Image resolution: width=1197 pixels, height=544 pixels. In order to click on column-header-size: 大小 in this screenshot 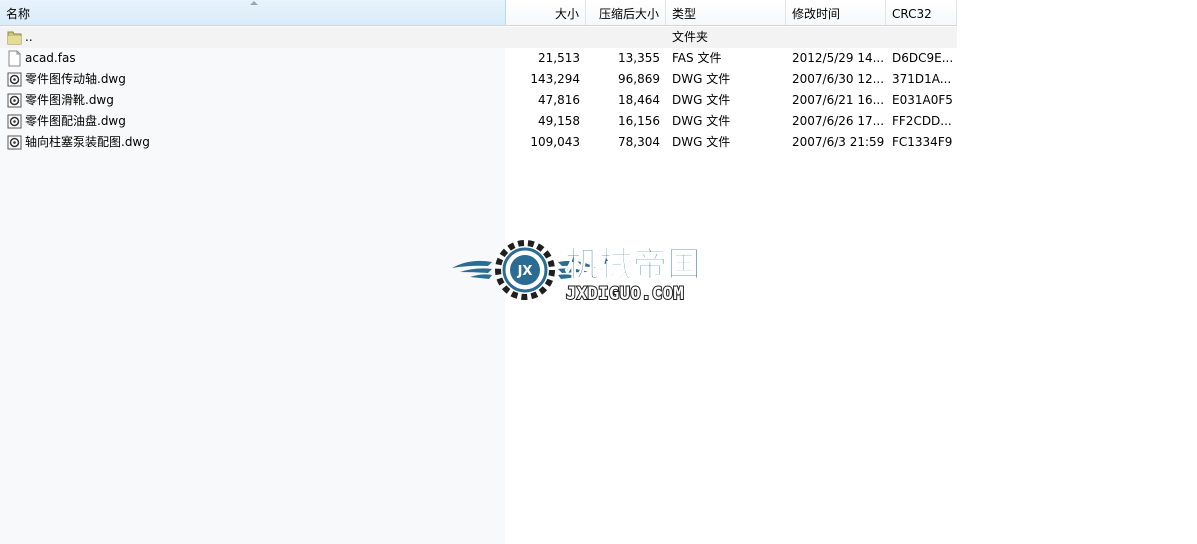, I will do `click(546, 12)`.